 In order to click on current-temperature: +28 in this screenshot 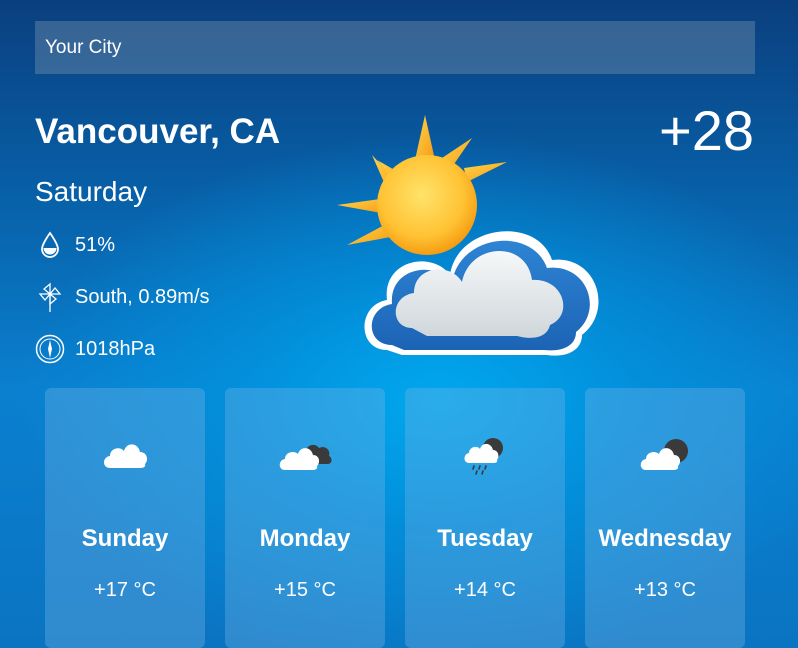, I will do `click(706, 130)`.